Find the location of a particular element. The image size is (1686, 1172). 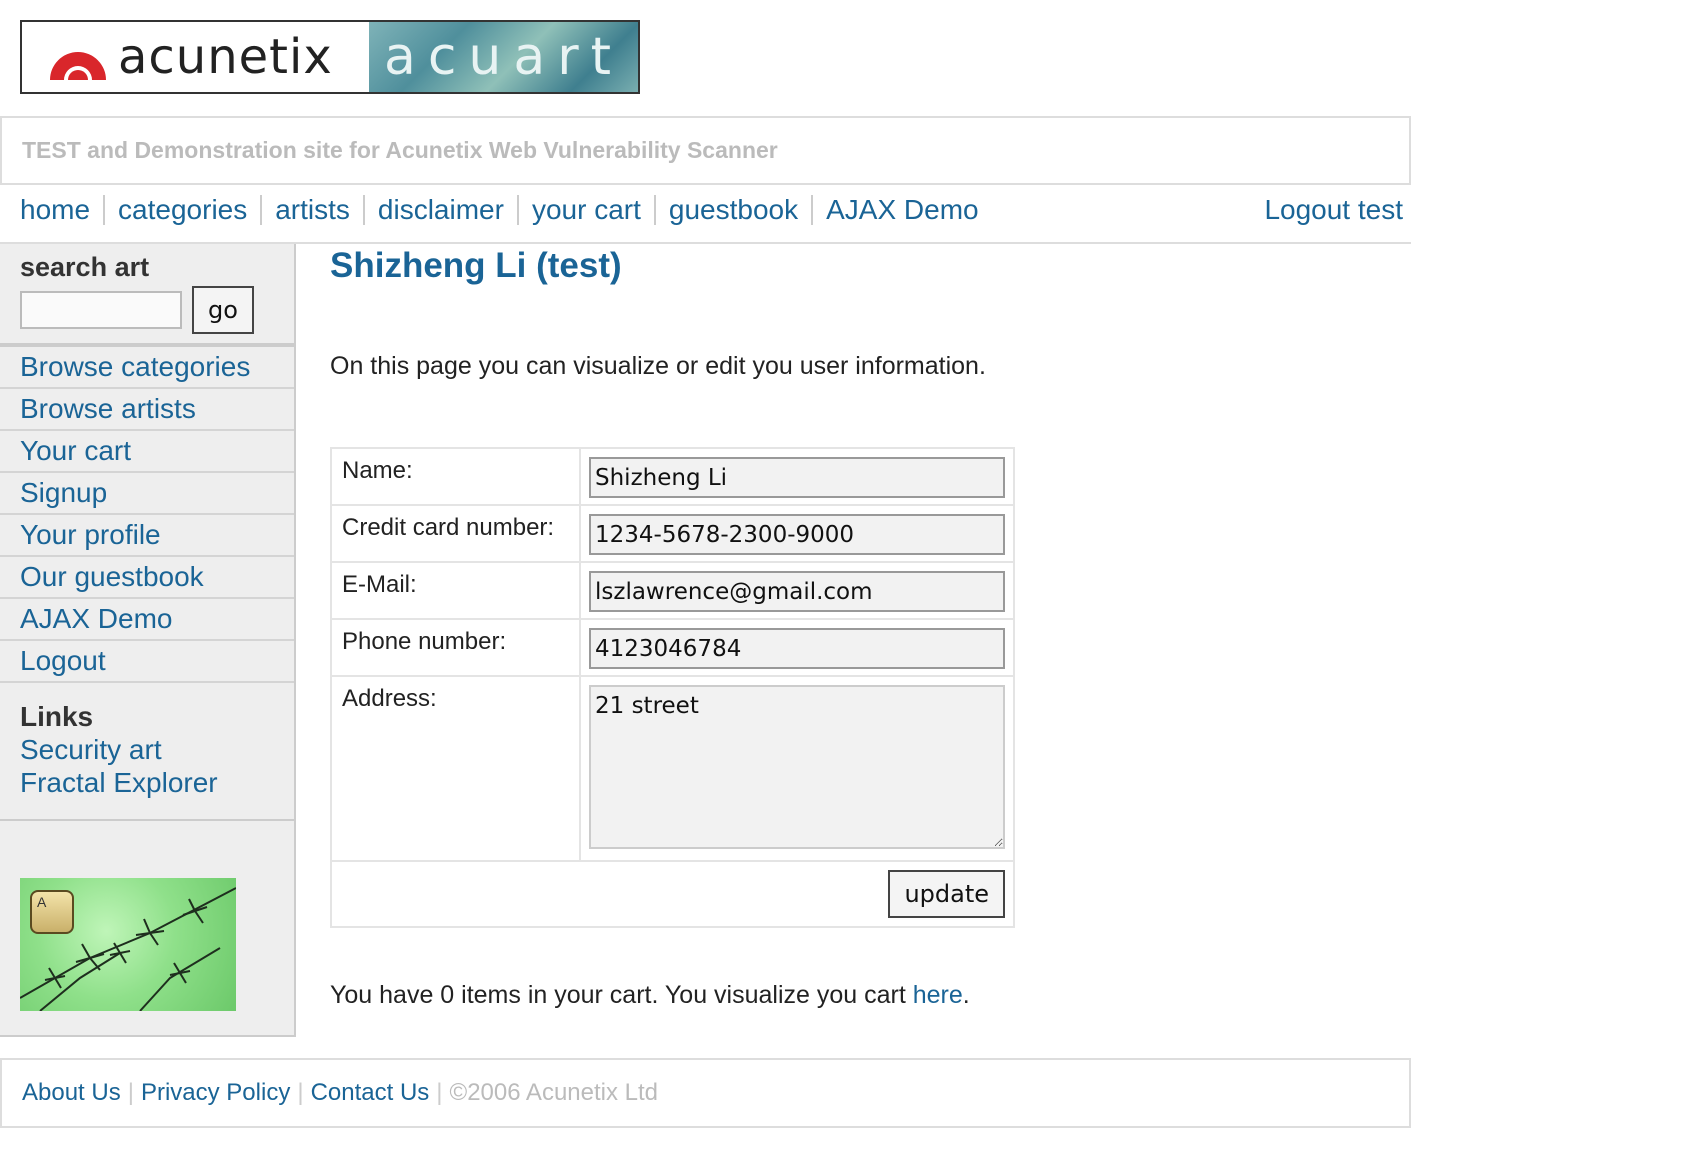

logo-brand-text: acunetix is located at coordinates (225, 57).